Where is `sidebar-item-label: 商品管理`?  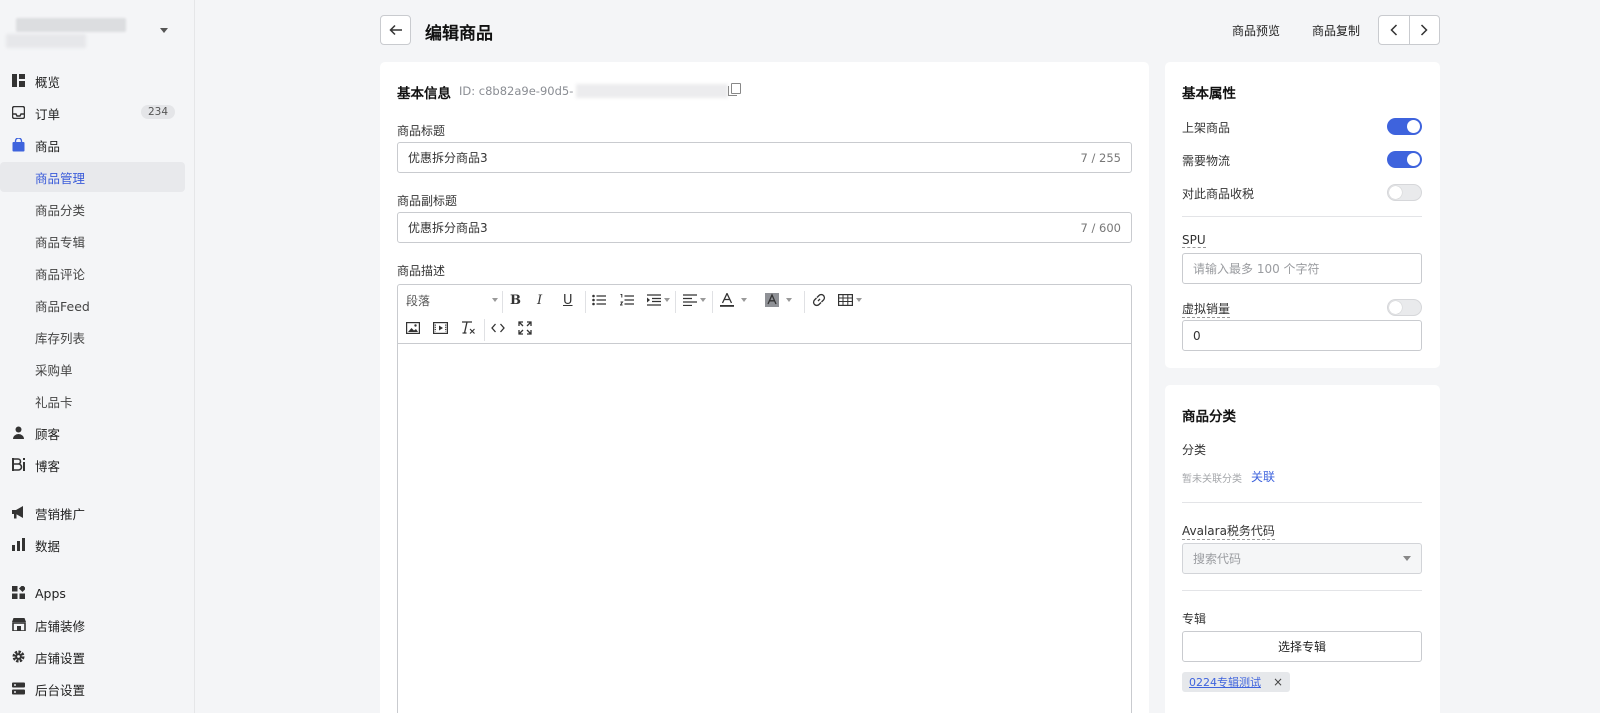 sidebar-item-label: 商品管理 is located at coordinates (60, 178).